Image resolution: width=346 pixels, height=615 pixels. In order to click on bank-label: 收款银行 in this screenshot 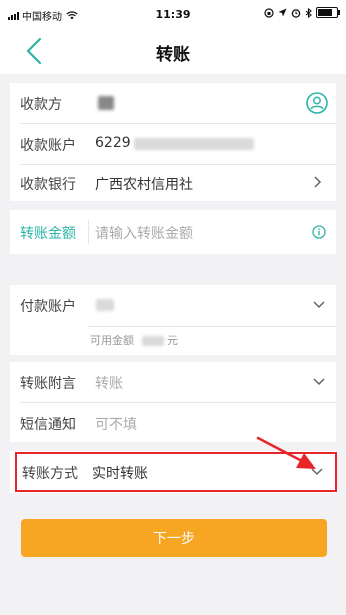, I will do `click(48, 185)`.